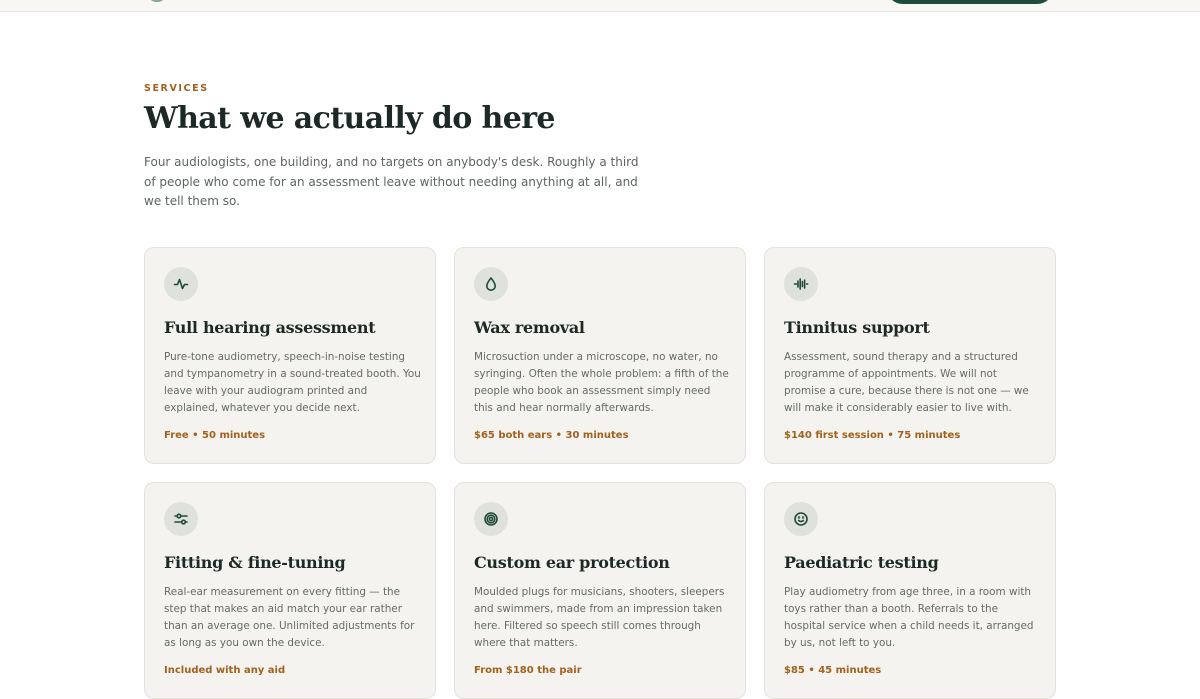  What do you see at coordinates (181, 284) in the screenshot?
I see `pulse-icon` at bounding box center [181, 284].